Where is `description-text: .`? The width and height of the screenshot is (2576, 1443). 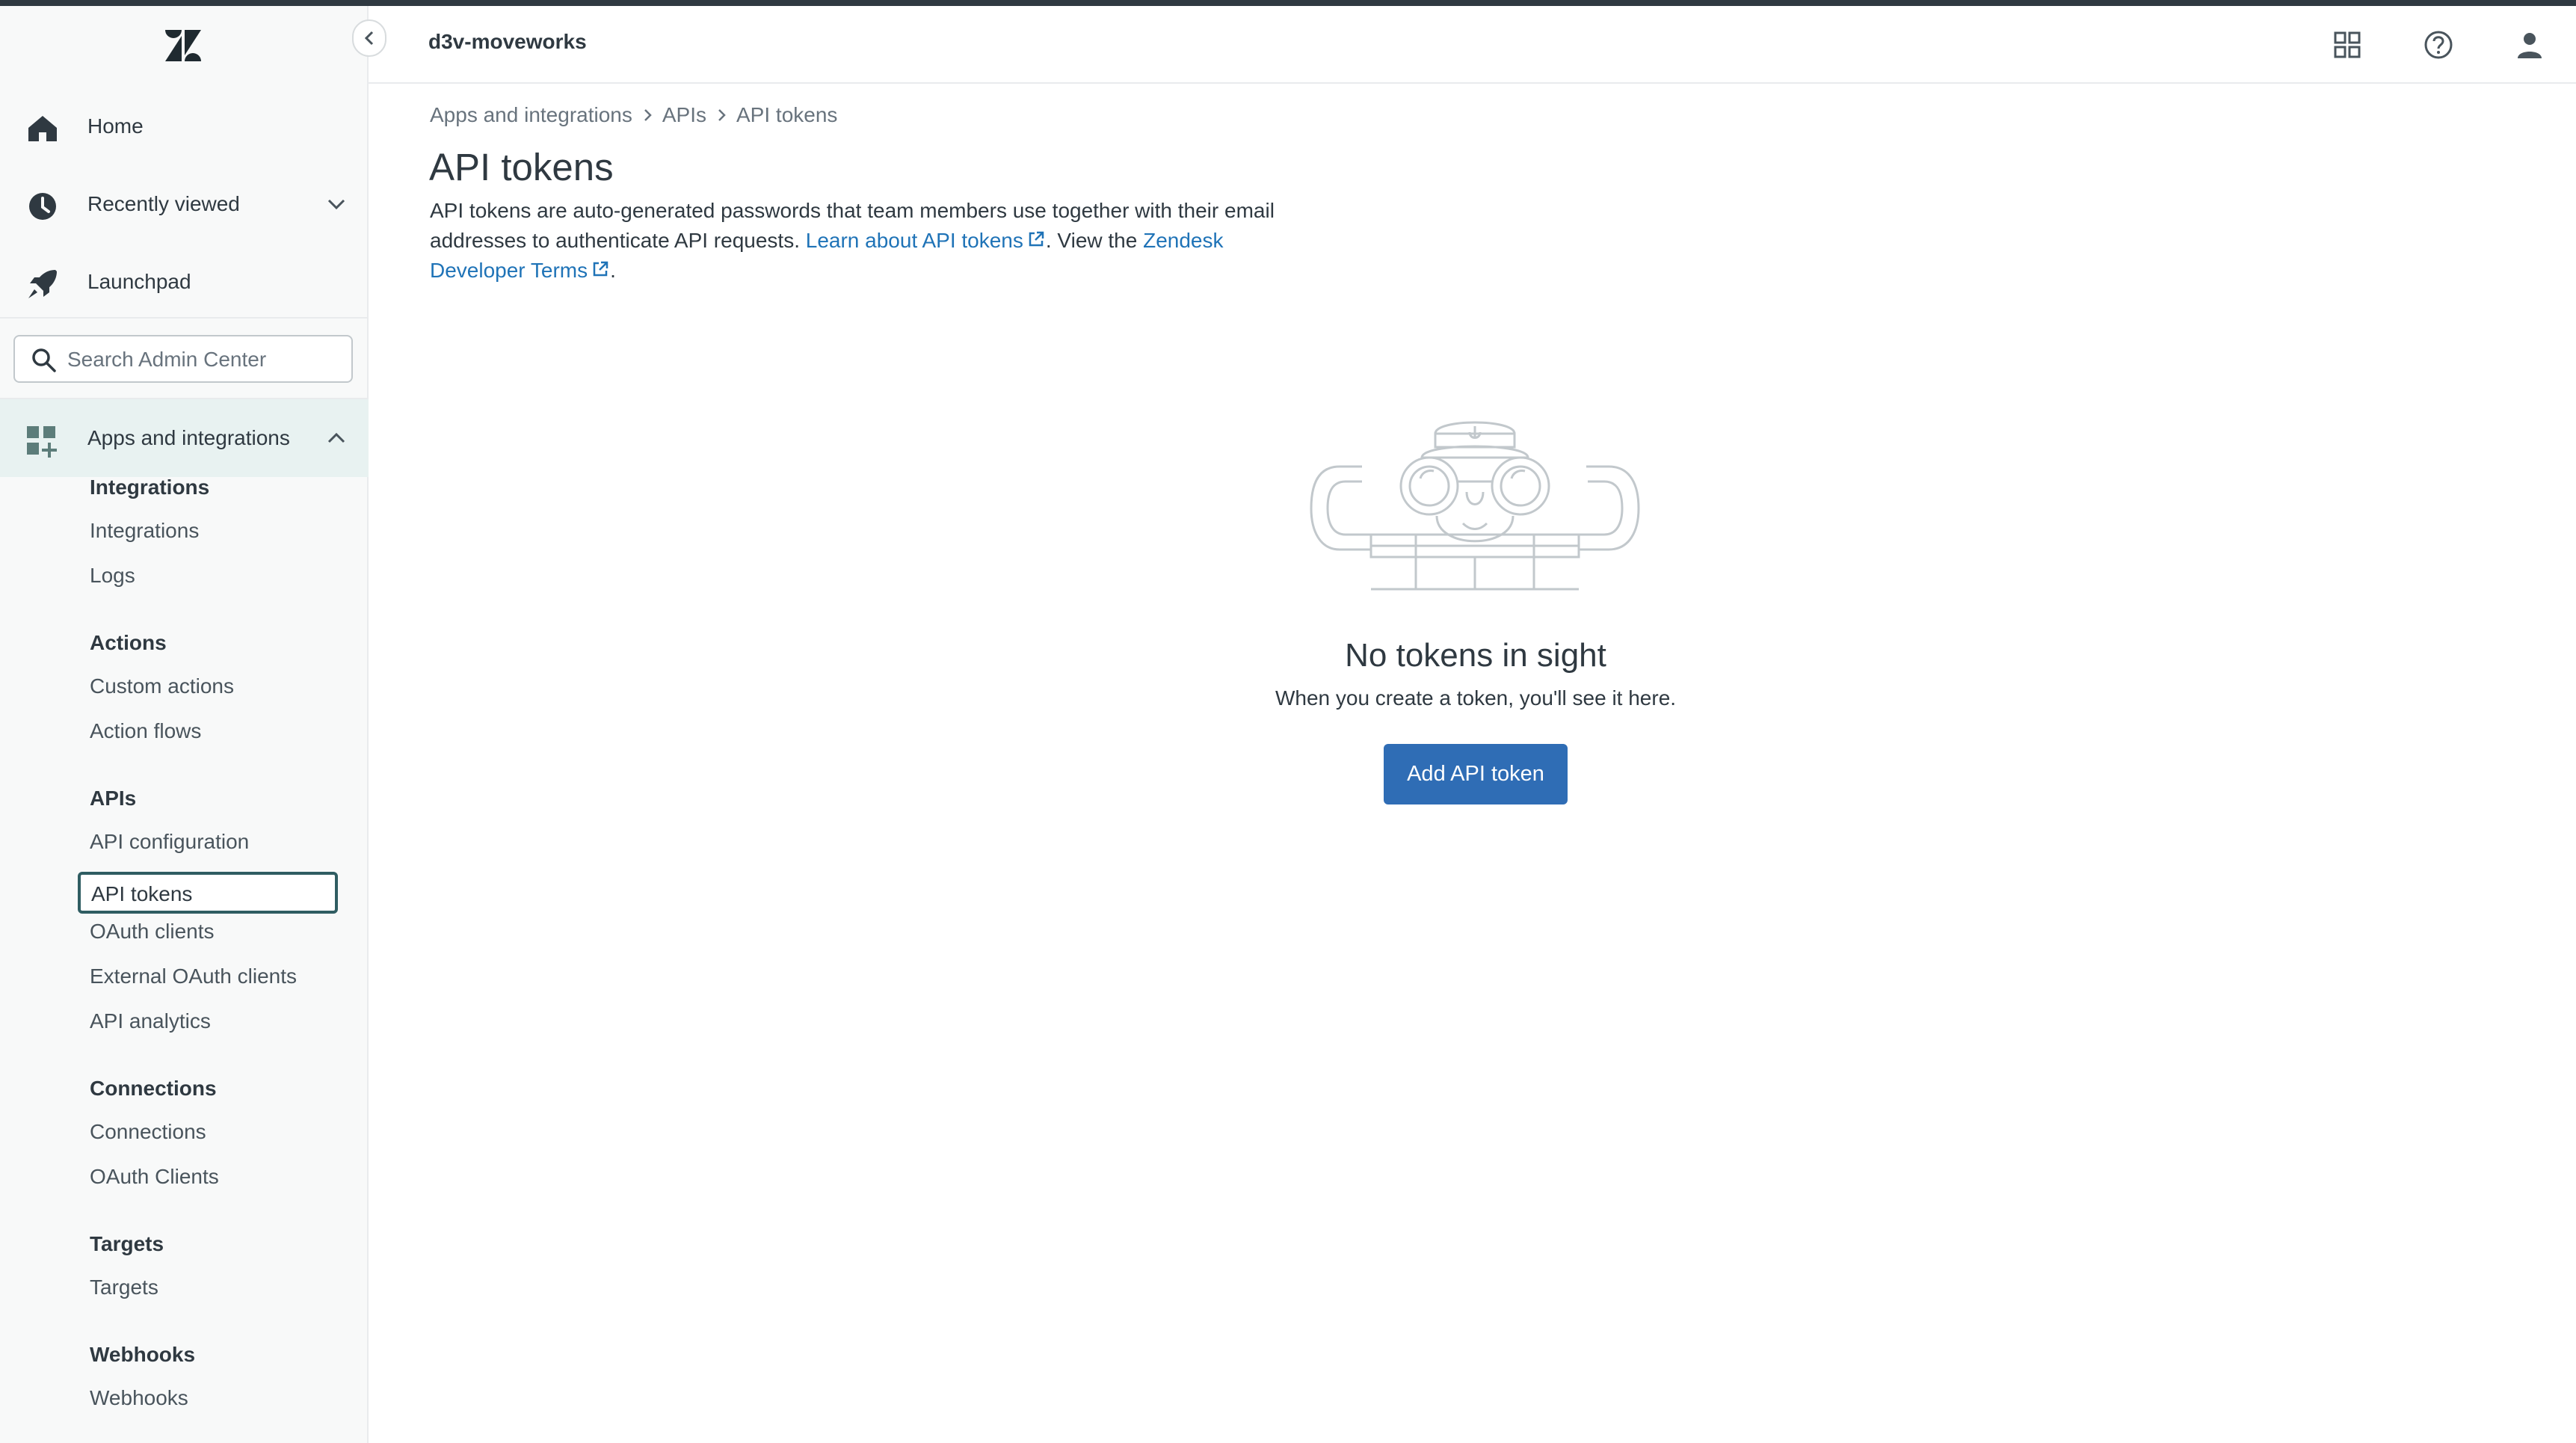
description-text: . is located at coordinates (613, 270).